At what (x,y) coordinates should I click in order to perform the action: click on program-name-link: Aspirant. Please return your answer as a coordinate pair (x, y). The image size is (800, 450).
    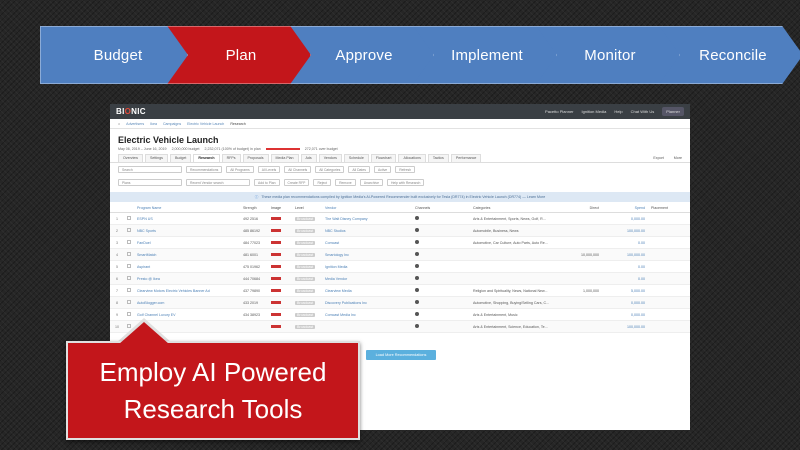
    Looking at the image, I should click on (187, 267).